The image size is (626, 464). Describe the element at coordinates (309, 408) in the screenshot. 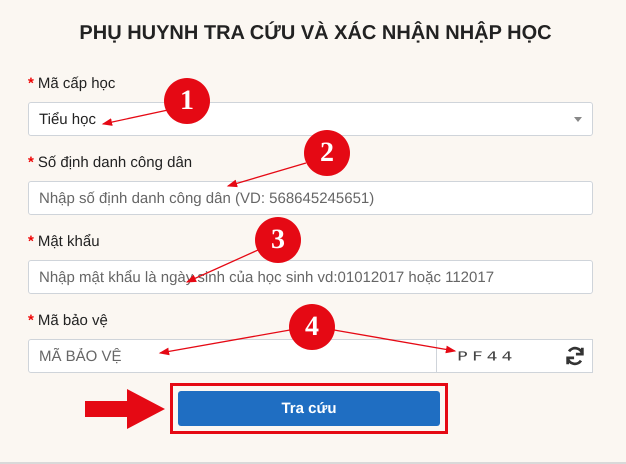

I see `search-button: Tra cứu` at that location.